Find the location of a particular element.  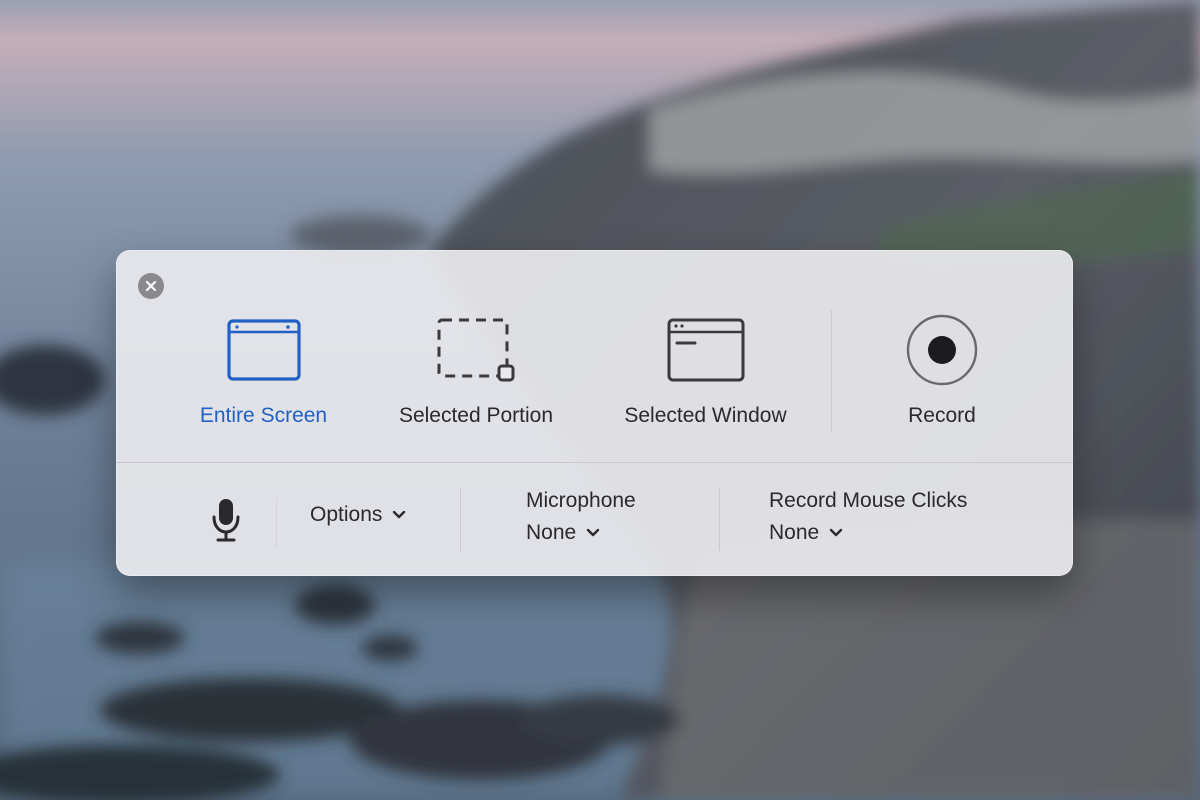

entire-screen-label: Entire Screen is located at coordinates (263, 415).